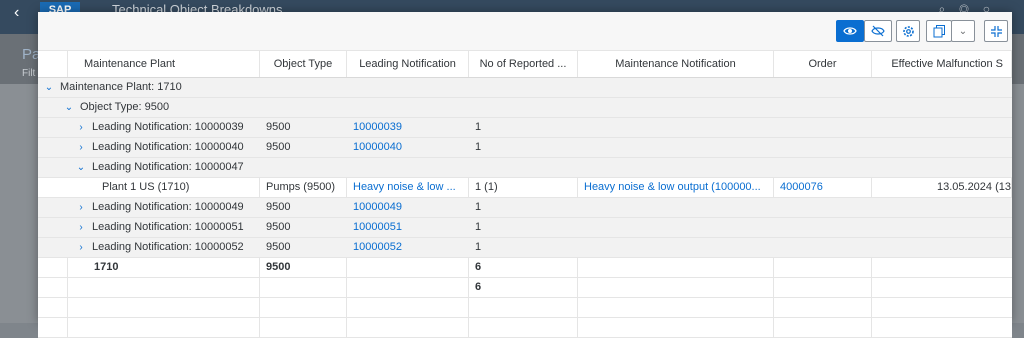 This screenshot has height=338, width=1024. I want to click on column-header-maintenance-plant: Maintenance Plant, so click(164, 64).